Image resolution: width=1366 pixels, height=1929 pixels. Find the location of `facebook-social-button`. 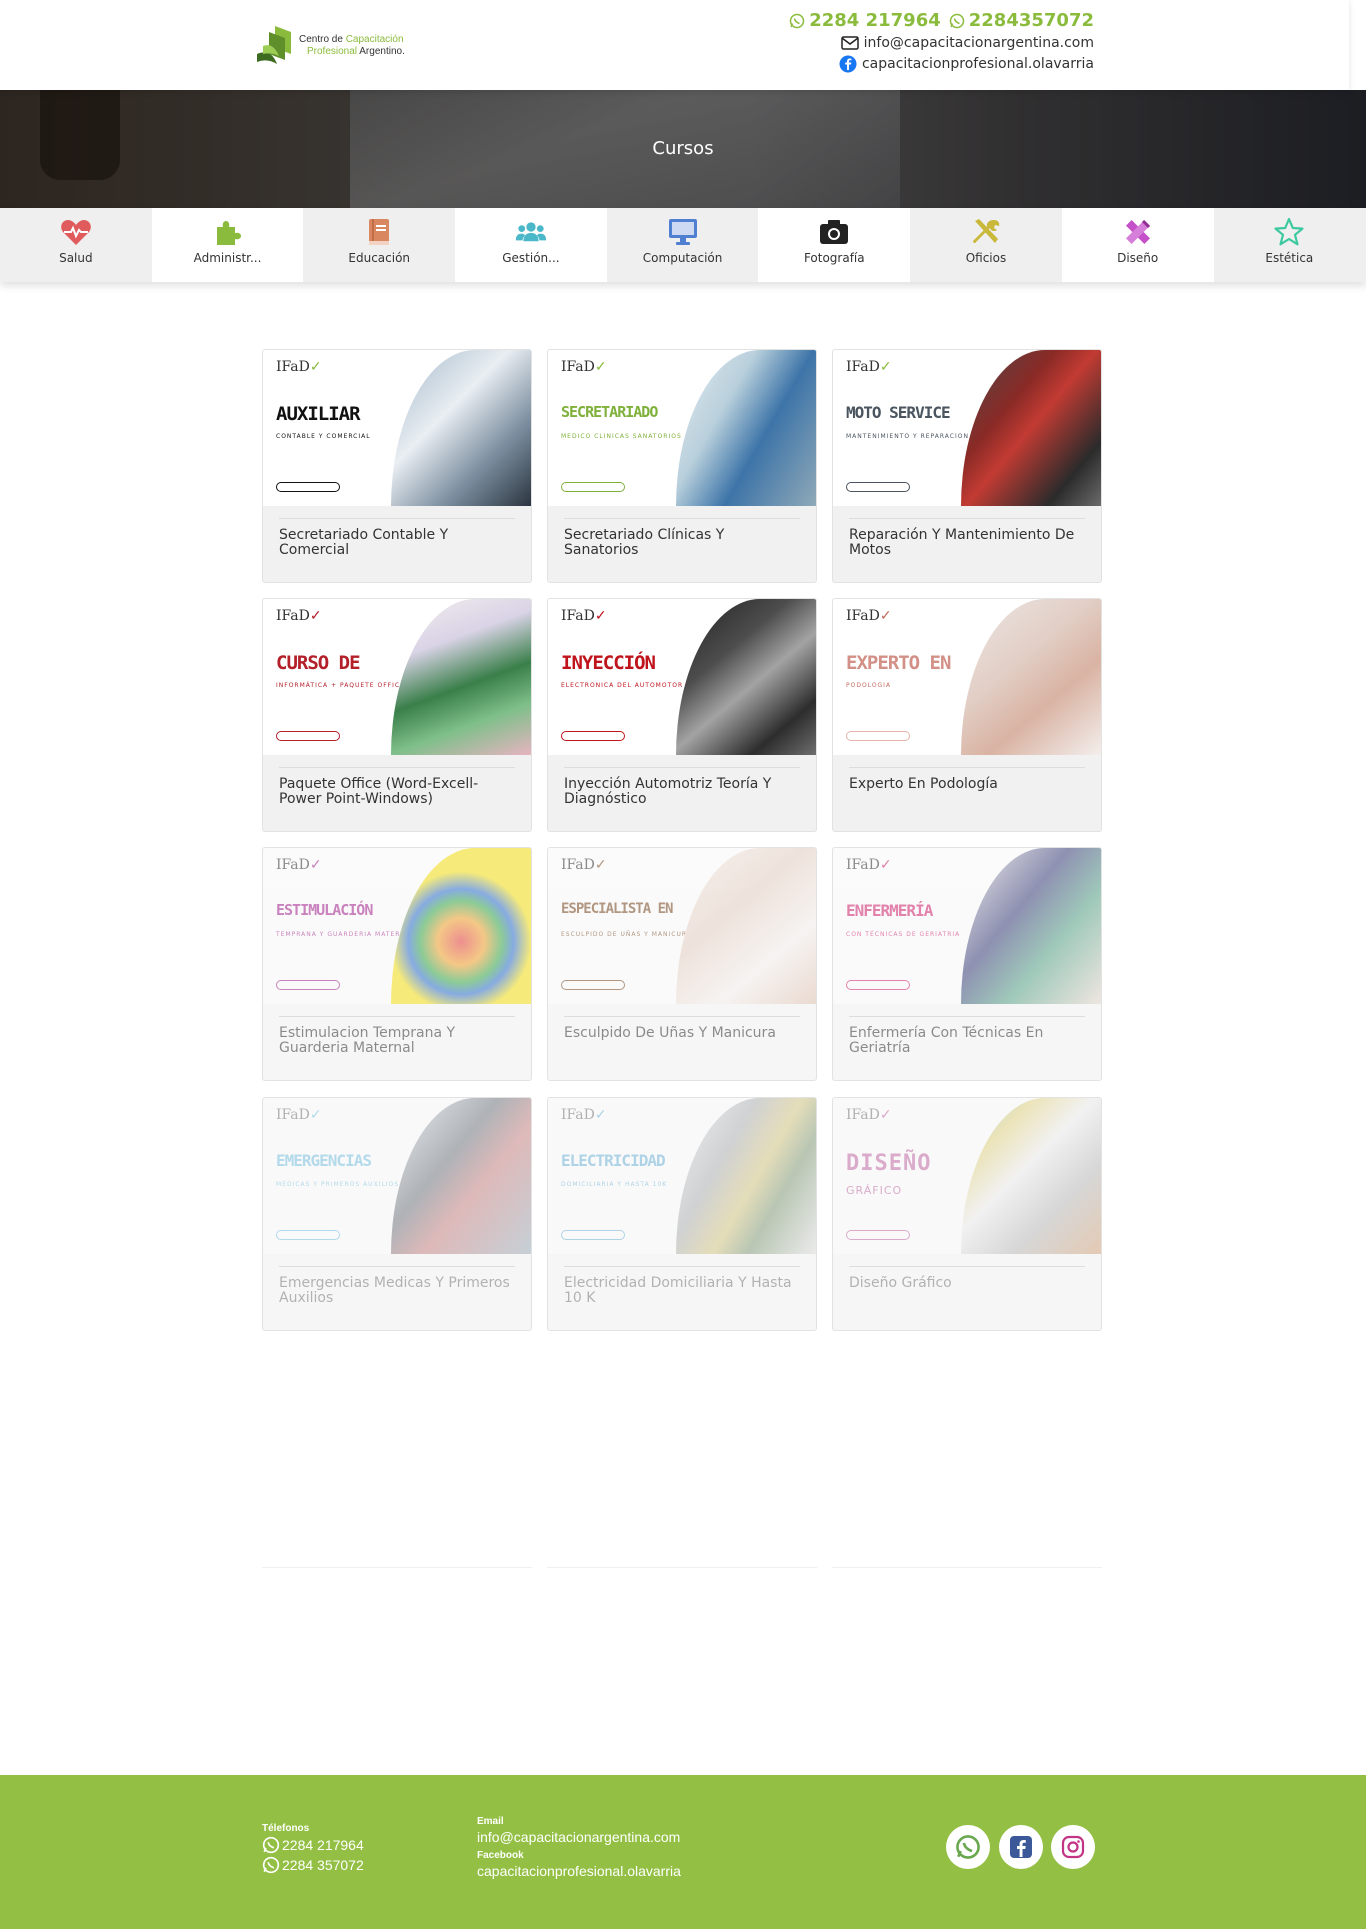

facebook-social-button is located at coordinates (1021, 1847).